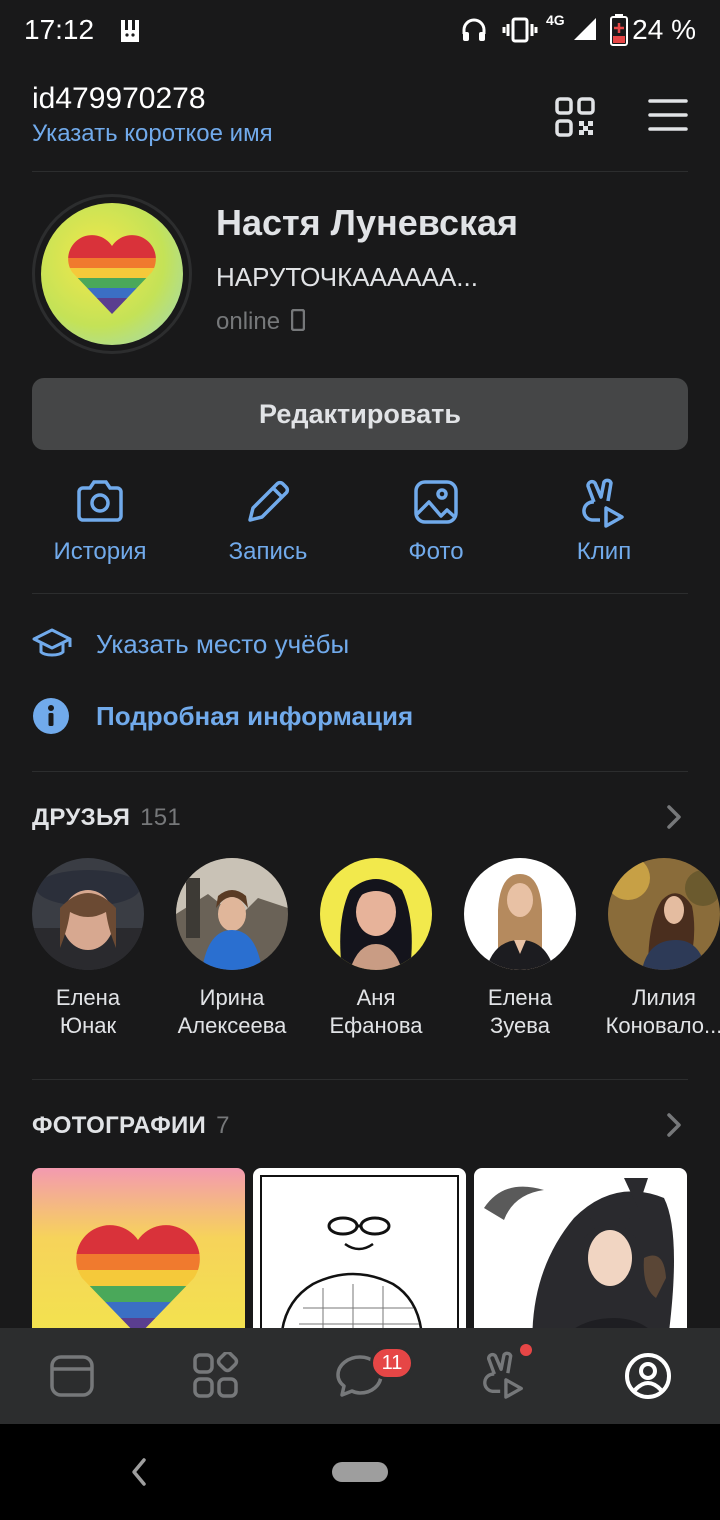  I want to click on tab-news, so click(72, 1376).